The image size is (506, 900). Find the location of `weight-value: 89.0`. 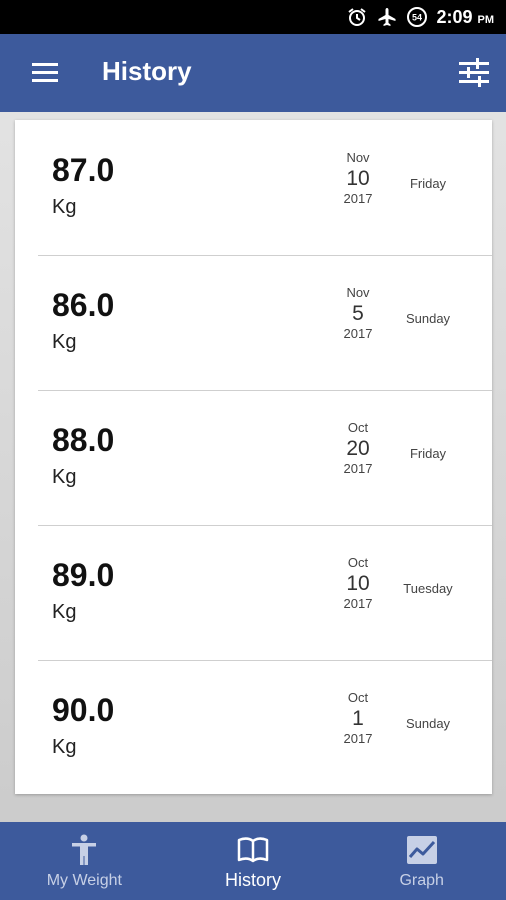

weight-value: 89.0 is located at coordinates (83, 575).